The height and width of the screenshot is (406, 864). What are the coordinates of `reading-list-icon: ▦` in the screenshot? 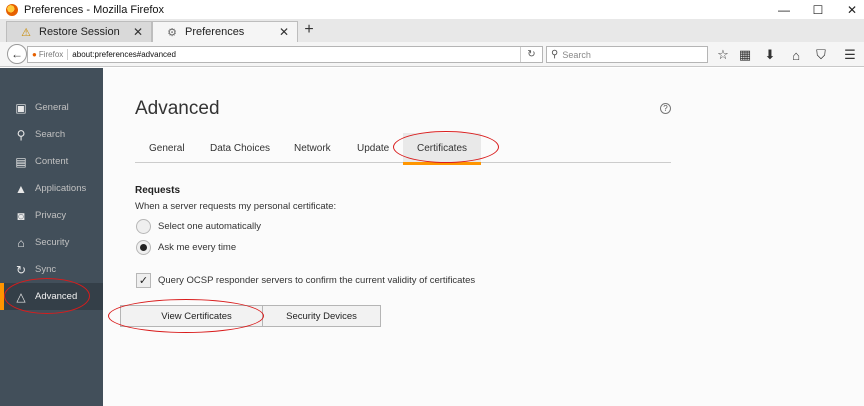 It's located at (745, 55).